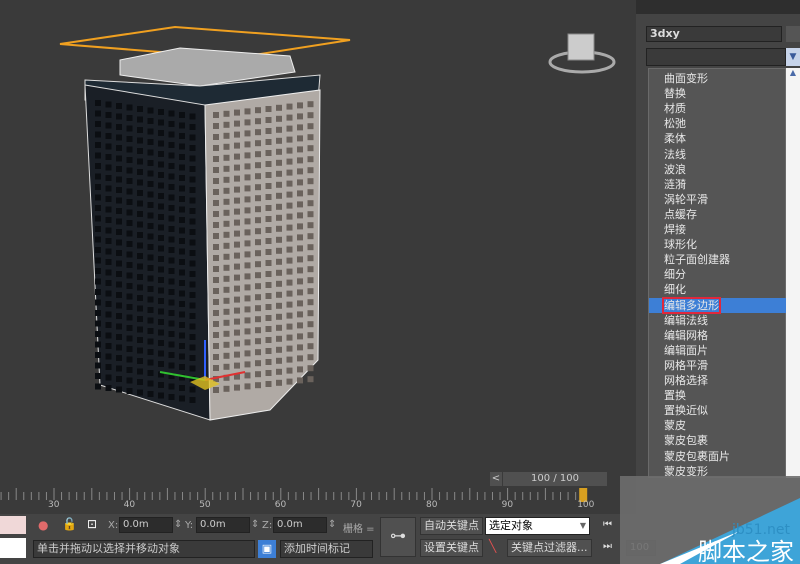 Image resolution: width=800 pixels, height=564 pixels. What do you see at coordinates (675, 229) in the screenshot?
I see `modifier-item-label: 焊接` at bounding box center [675, 229].